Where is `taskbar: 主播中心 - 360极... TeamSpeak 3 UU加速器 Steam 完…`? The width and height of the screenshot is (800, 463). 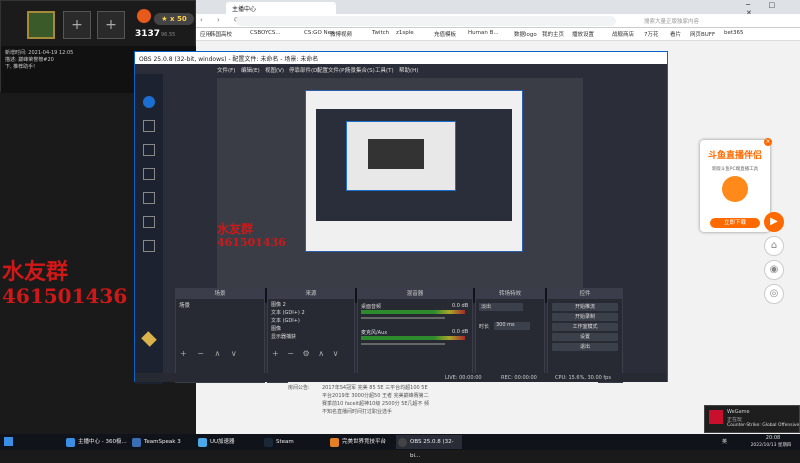
taskbar: 主播中心 - 360极... TeamSpeak 3 UU加速器 Steam 完… is located at coordinates (400, 446).